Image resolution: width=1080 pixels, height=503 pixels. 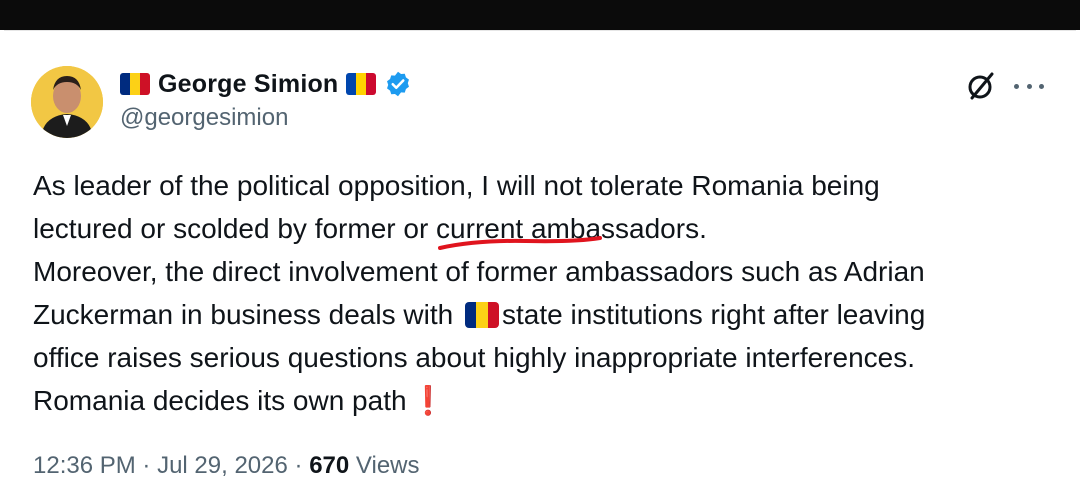 What do you see at coordinates (981, 86) in the screenshot?
I see `grok-icon` at bounding box center [981, 86].